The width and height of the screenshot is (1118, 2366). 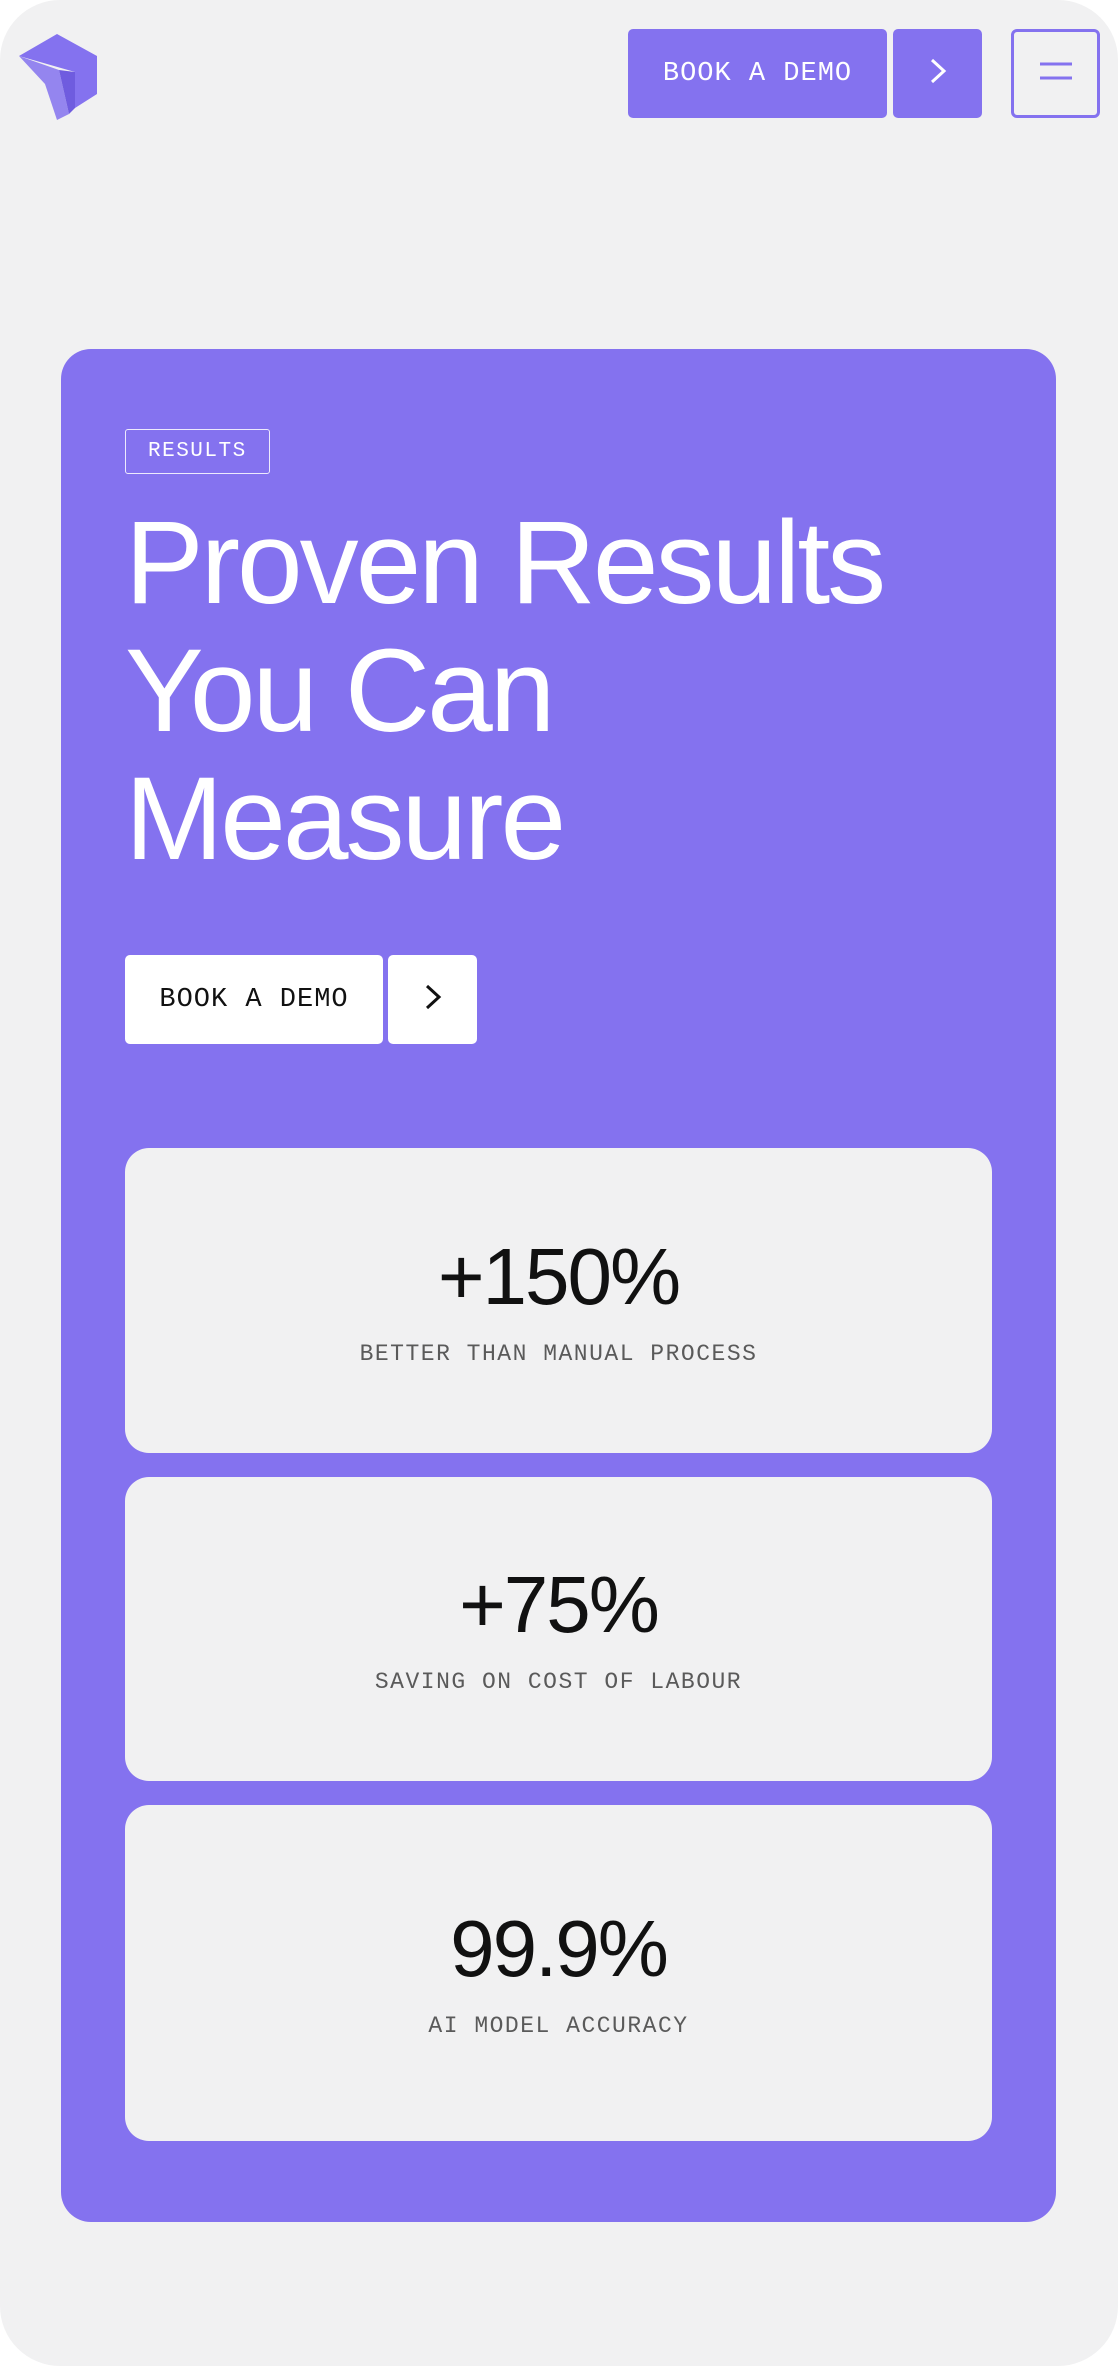 What do you see at coordinates (340, 691) in the screenshot?
I see `heading-line: You Can` at bounding box center [340, 691].